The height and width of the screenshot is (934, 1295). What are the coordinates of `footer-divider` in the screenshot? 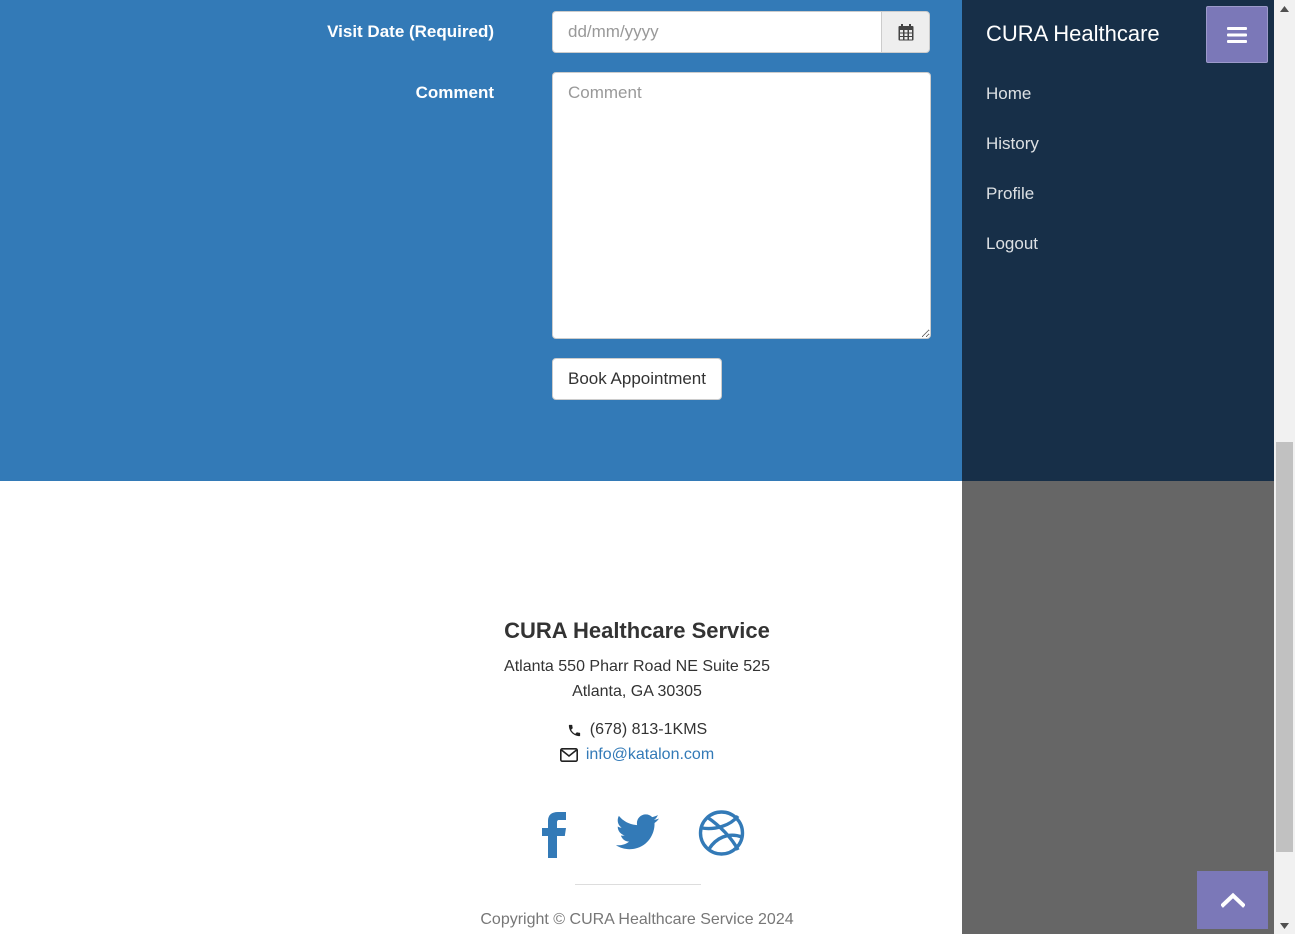 It's located at (638, 884).